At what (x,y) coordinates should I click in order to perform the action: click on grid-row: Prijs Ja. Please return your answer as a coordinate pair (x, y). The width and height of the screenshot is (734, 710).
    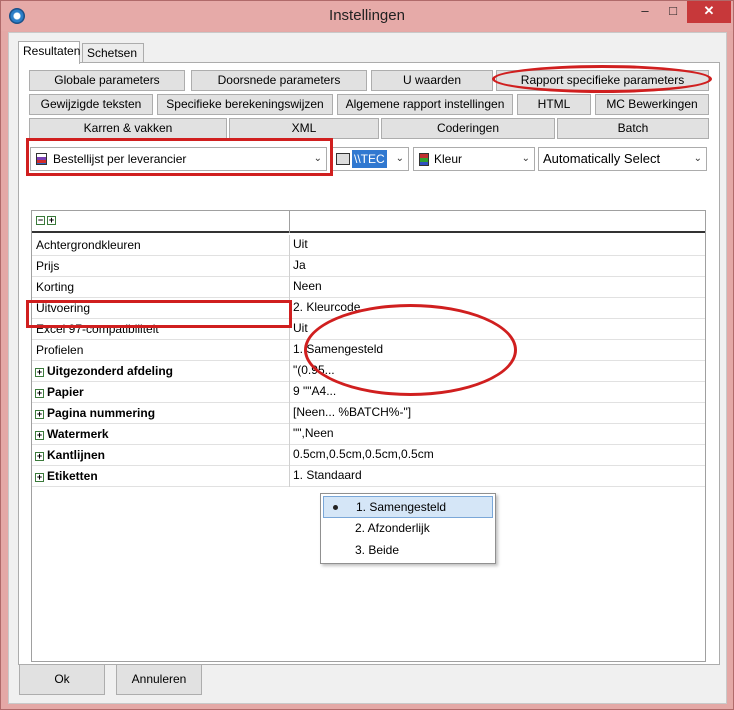
    Looking at the image, I should click on (368, 266).